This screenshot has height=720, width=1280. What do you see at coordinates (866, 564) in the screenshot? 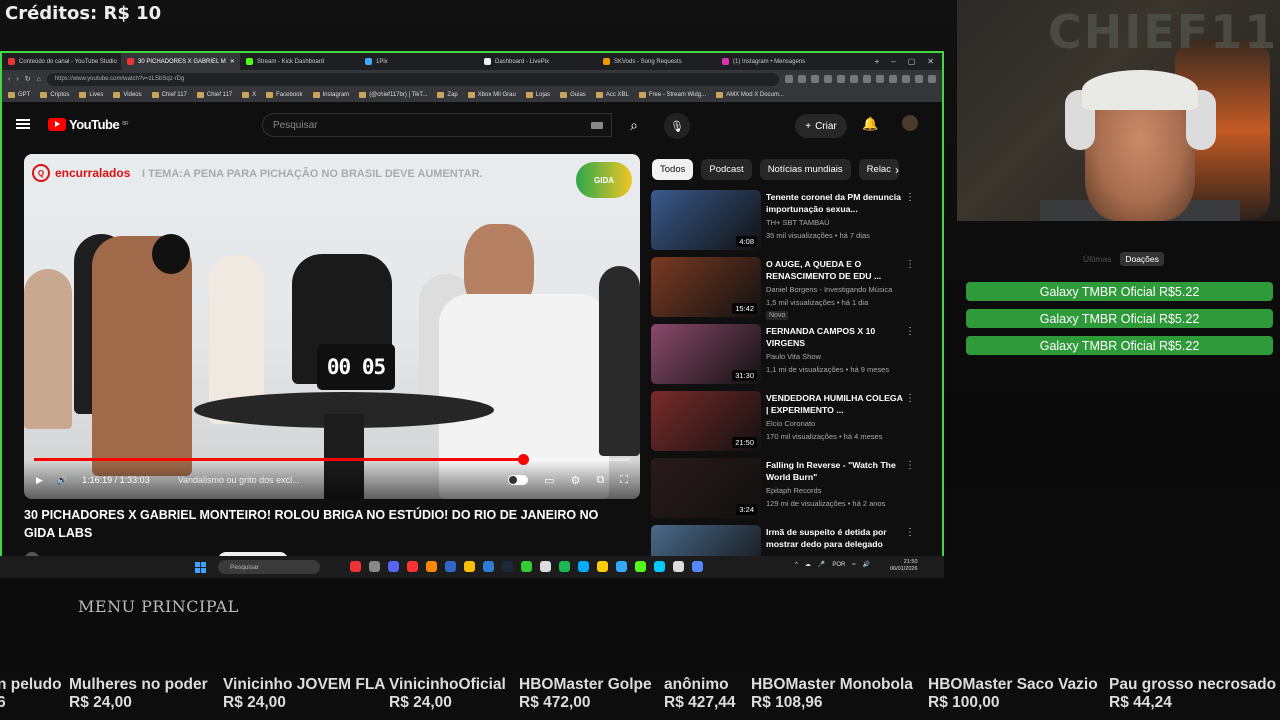
I see `speaker-icon: 🔊` at bounding box center [866, 564].